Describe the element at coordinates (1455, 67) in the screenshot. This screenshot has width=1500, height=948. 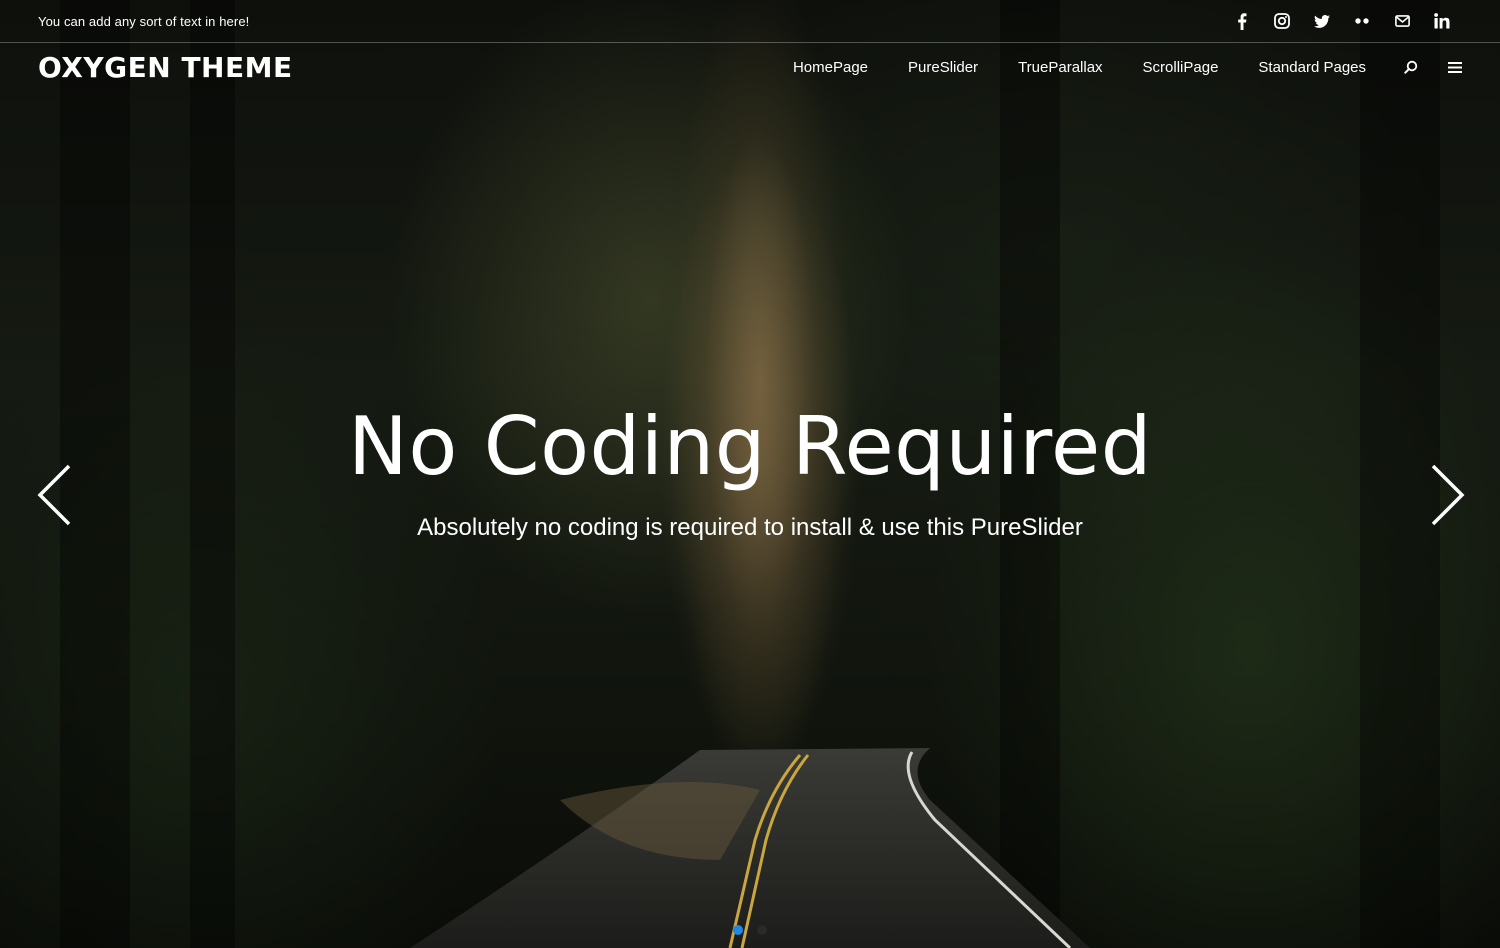
I see `hamburger-menu-icon` at that location.